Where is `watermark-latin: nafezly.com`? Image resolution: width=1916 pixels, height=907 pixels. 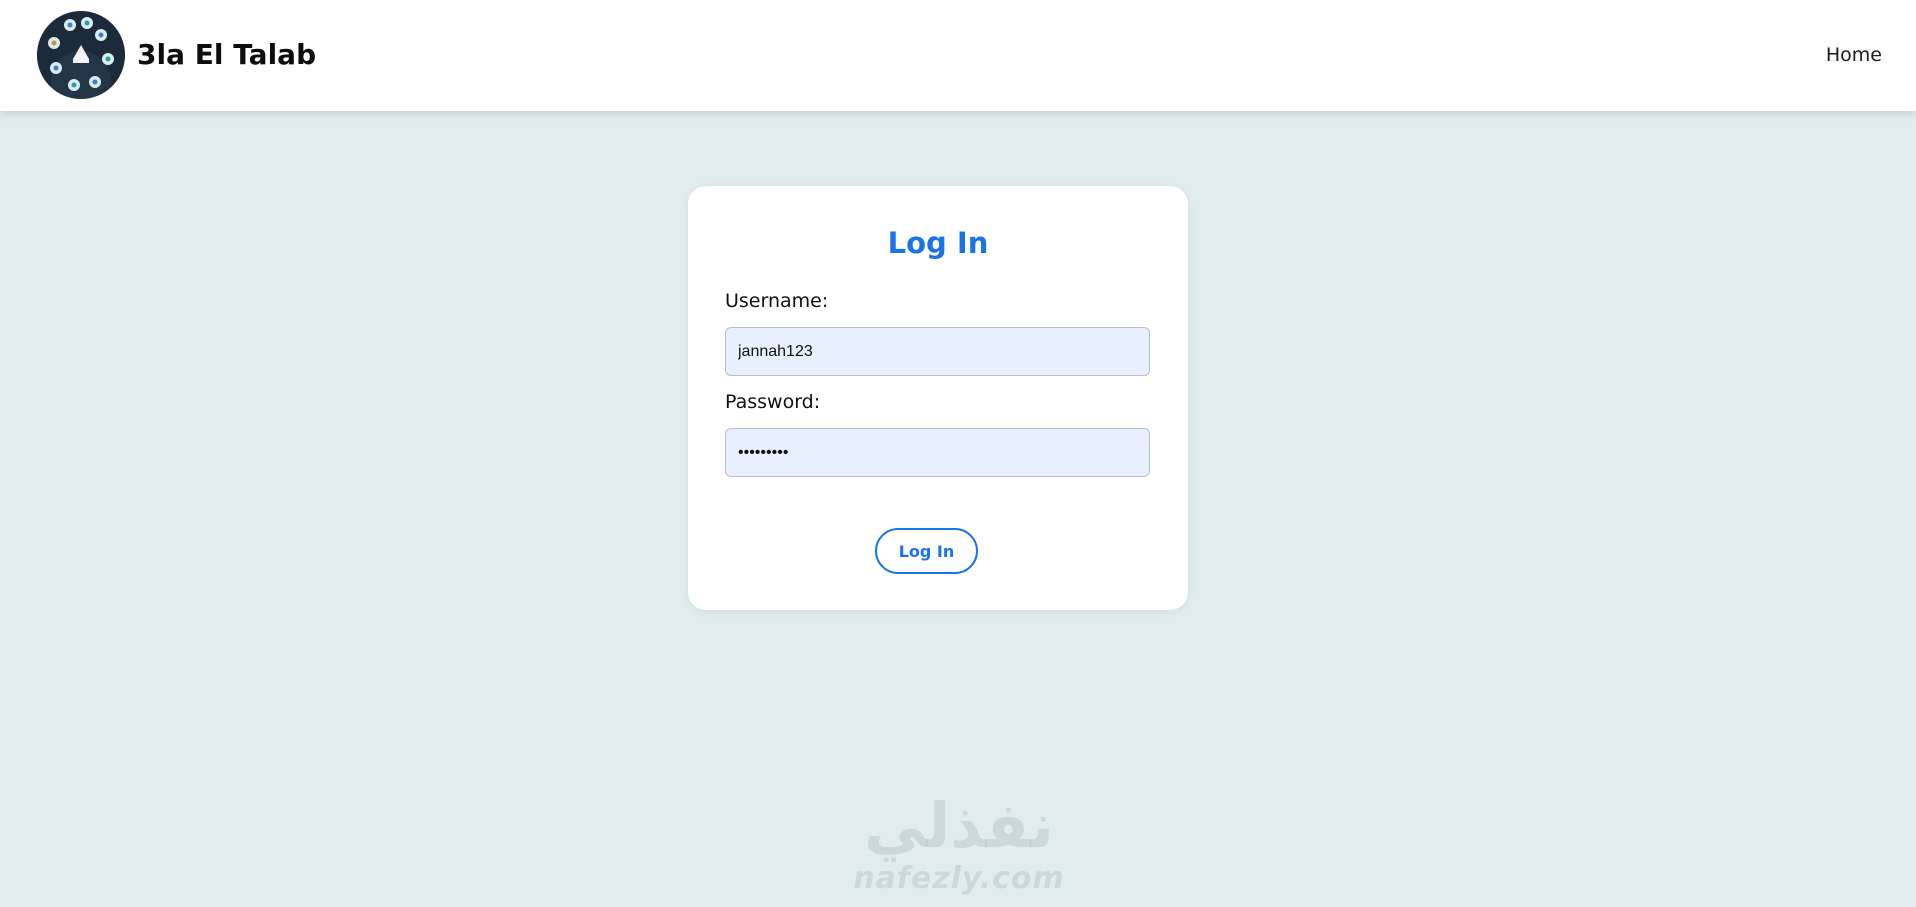
watermark-latin: nafezly.com is located at coordinates (959, 878).